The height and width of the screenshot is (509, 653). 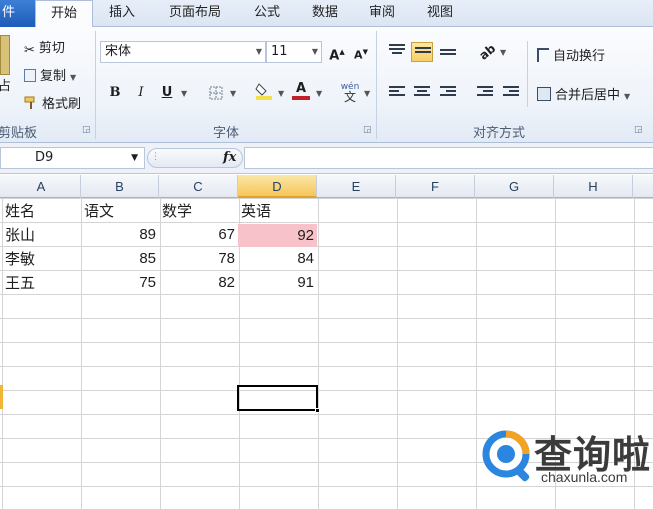 I want to click on wrap-text-button: 自动换行, so click(x=571, y=54).